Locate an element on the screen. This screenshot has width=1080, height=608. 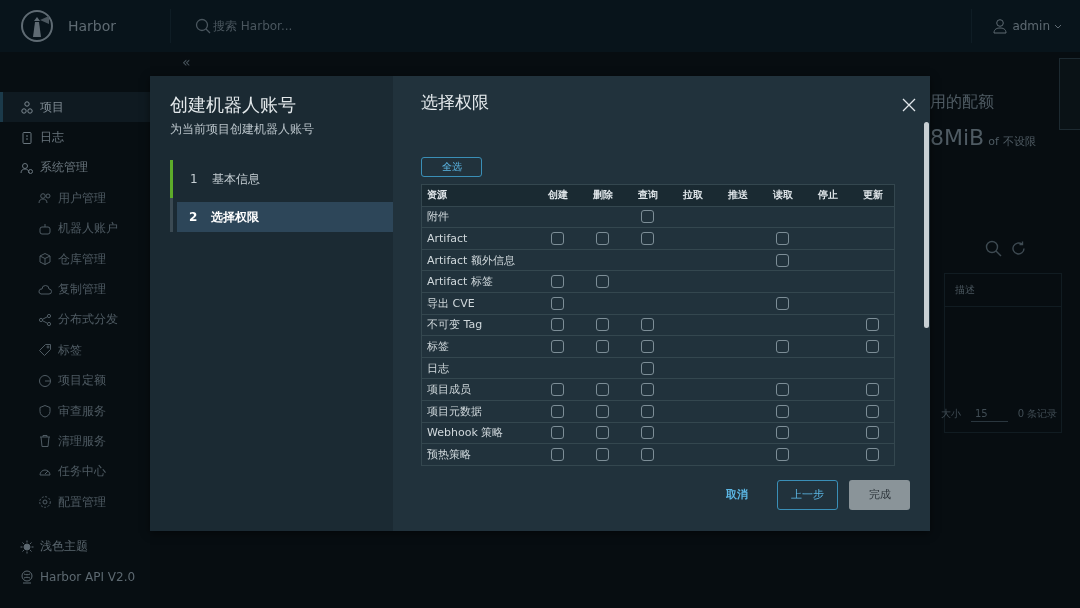
sidebar-item: 仓库管理 is located at coordinates (75, 259).